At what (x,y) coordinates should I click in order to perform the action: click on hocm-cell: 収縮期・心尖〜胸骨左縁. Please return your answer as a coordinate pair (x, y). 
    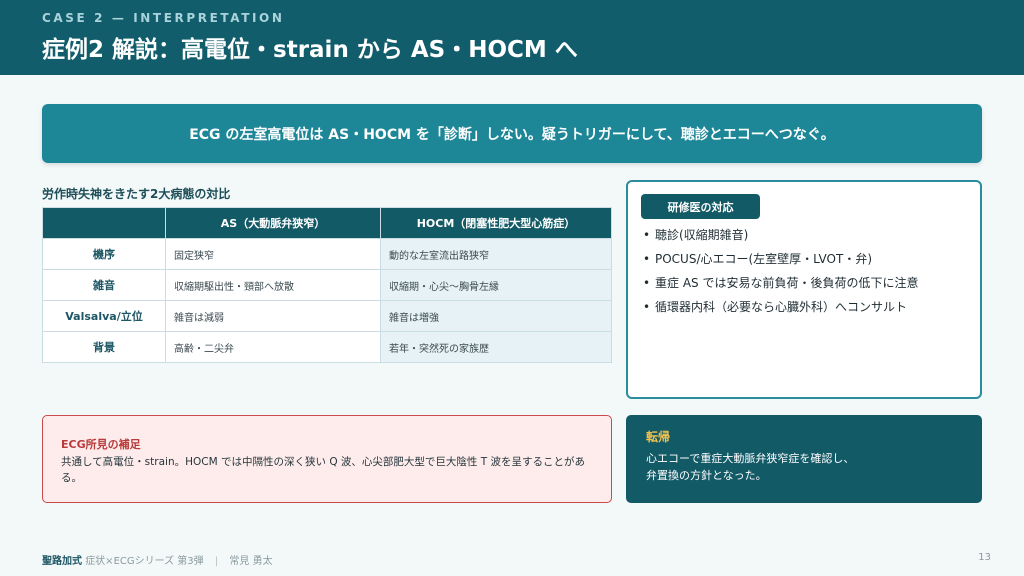
    Looking at the image, I should click on (496, 285).